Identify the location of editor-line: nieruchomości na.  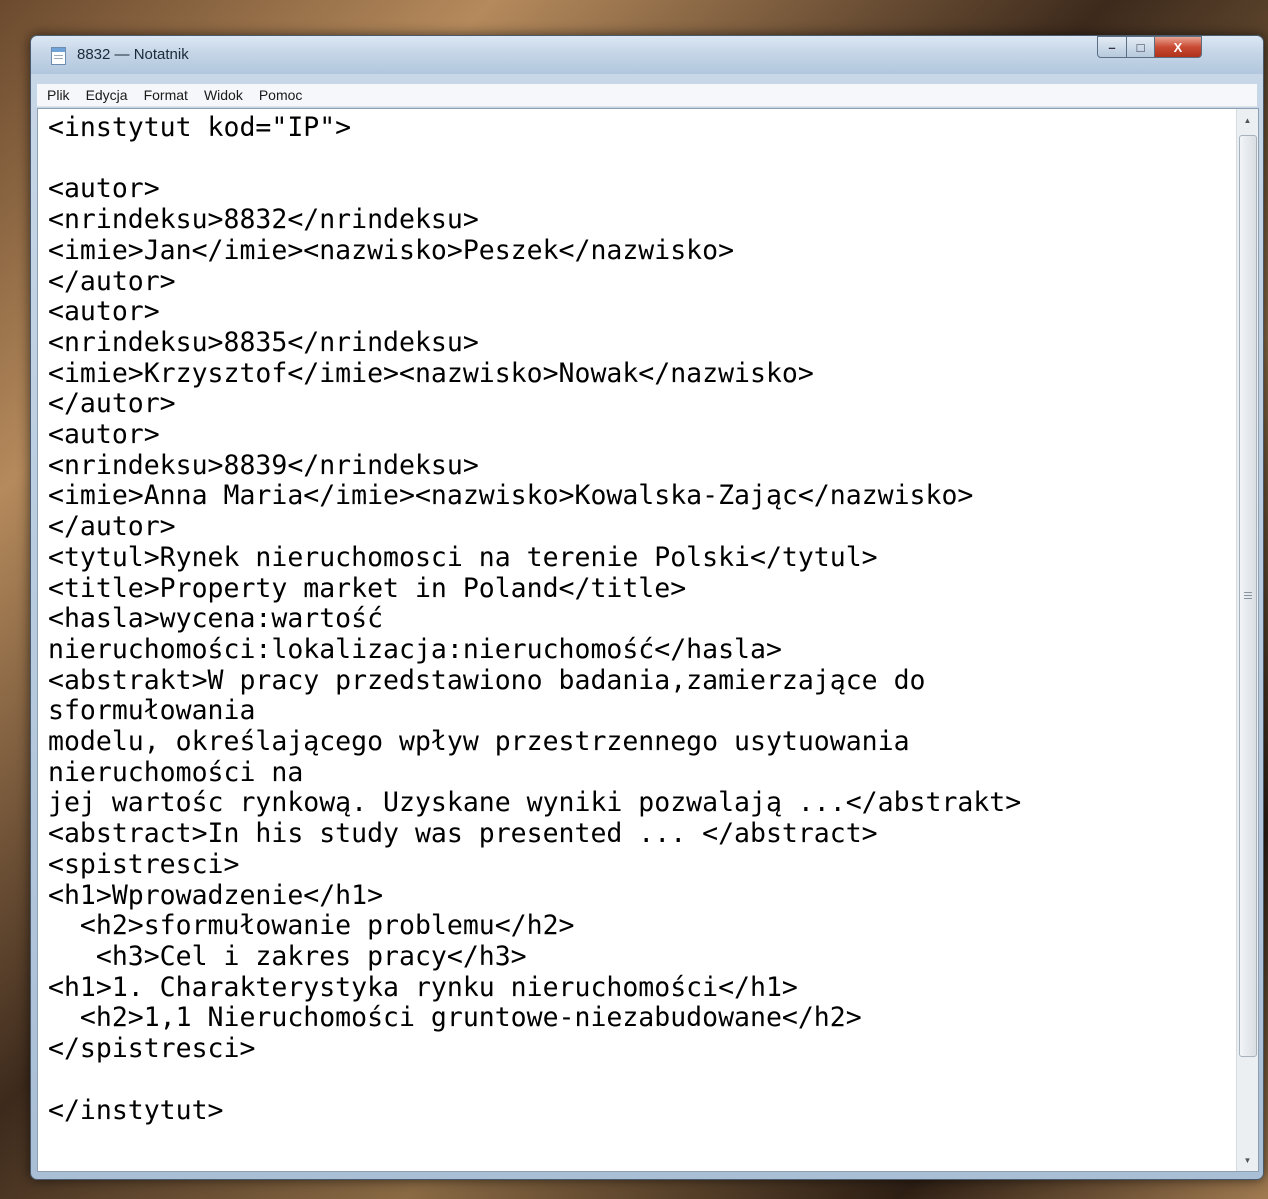
(175, 772).